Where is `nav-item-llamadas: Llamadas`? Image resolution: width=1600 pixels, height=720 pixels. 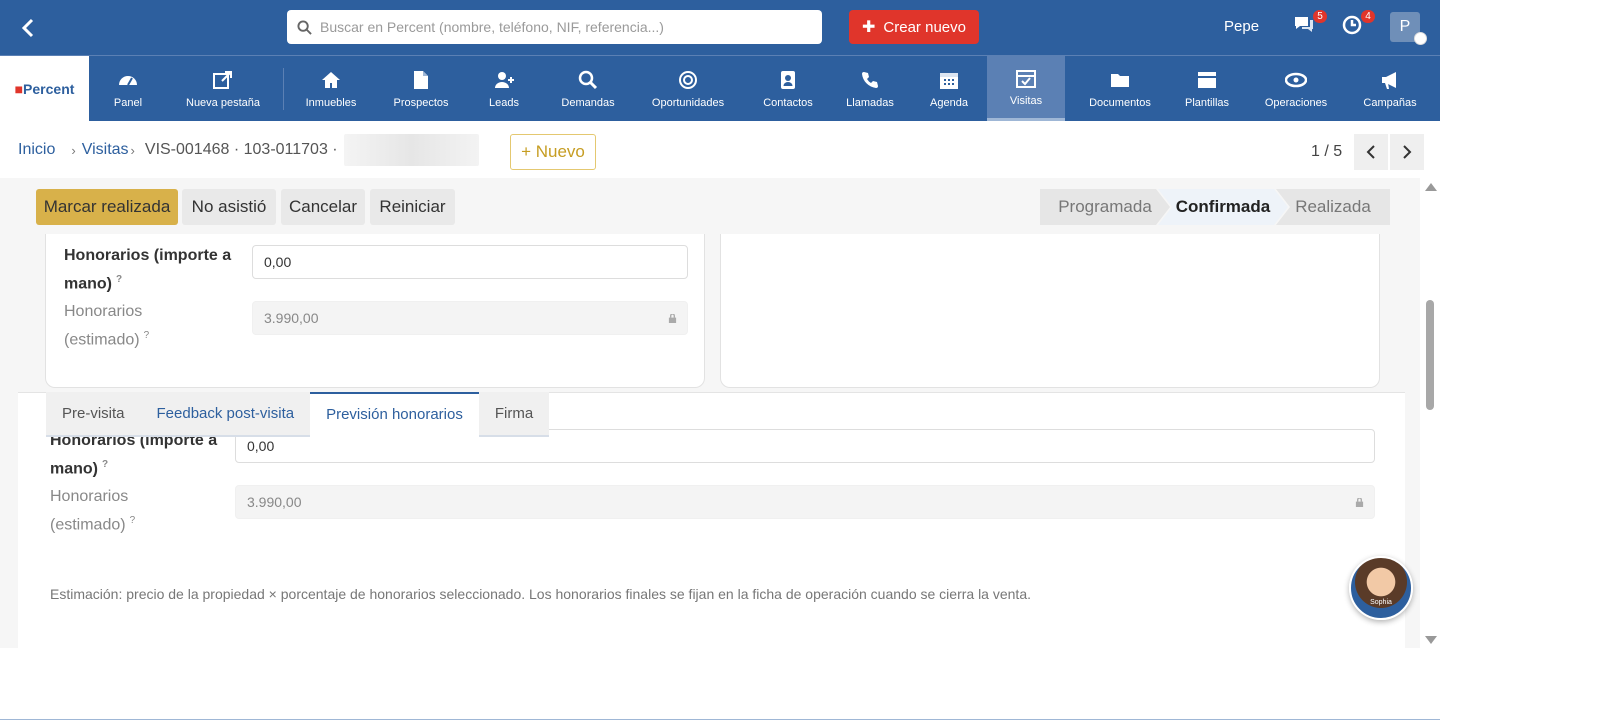
nav-item-llamadas: Llamadas is located at coordinates (870, 88).